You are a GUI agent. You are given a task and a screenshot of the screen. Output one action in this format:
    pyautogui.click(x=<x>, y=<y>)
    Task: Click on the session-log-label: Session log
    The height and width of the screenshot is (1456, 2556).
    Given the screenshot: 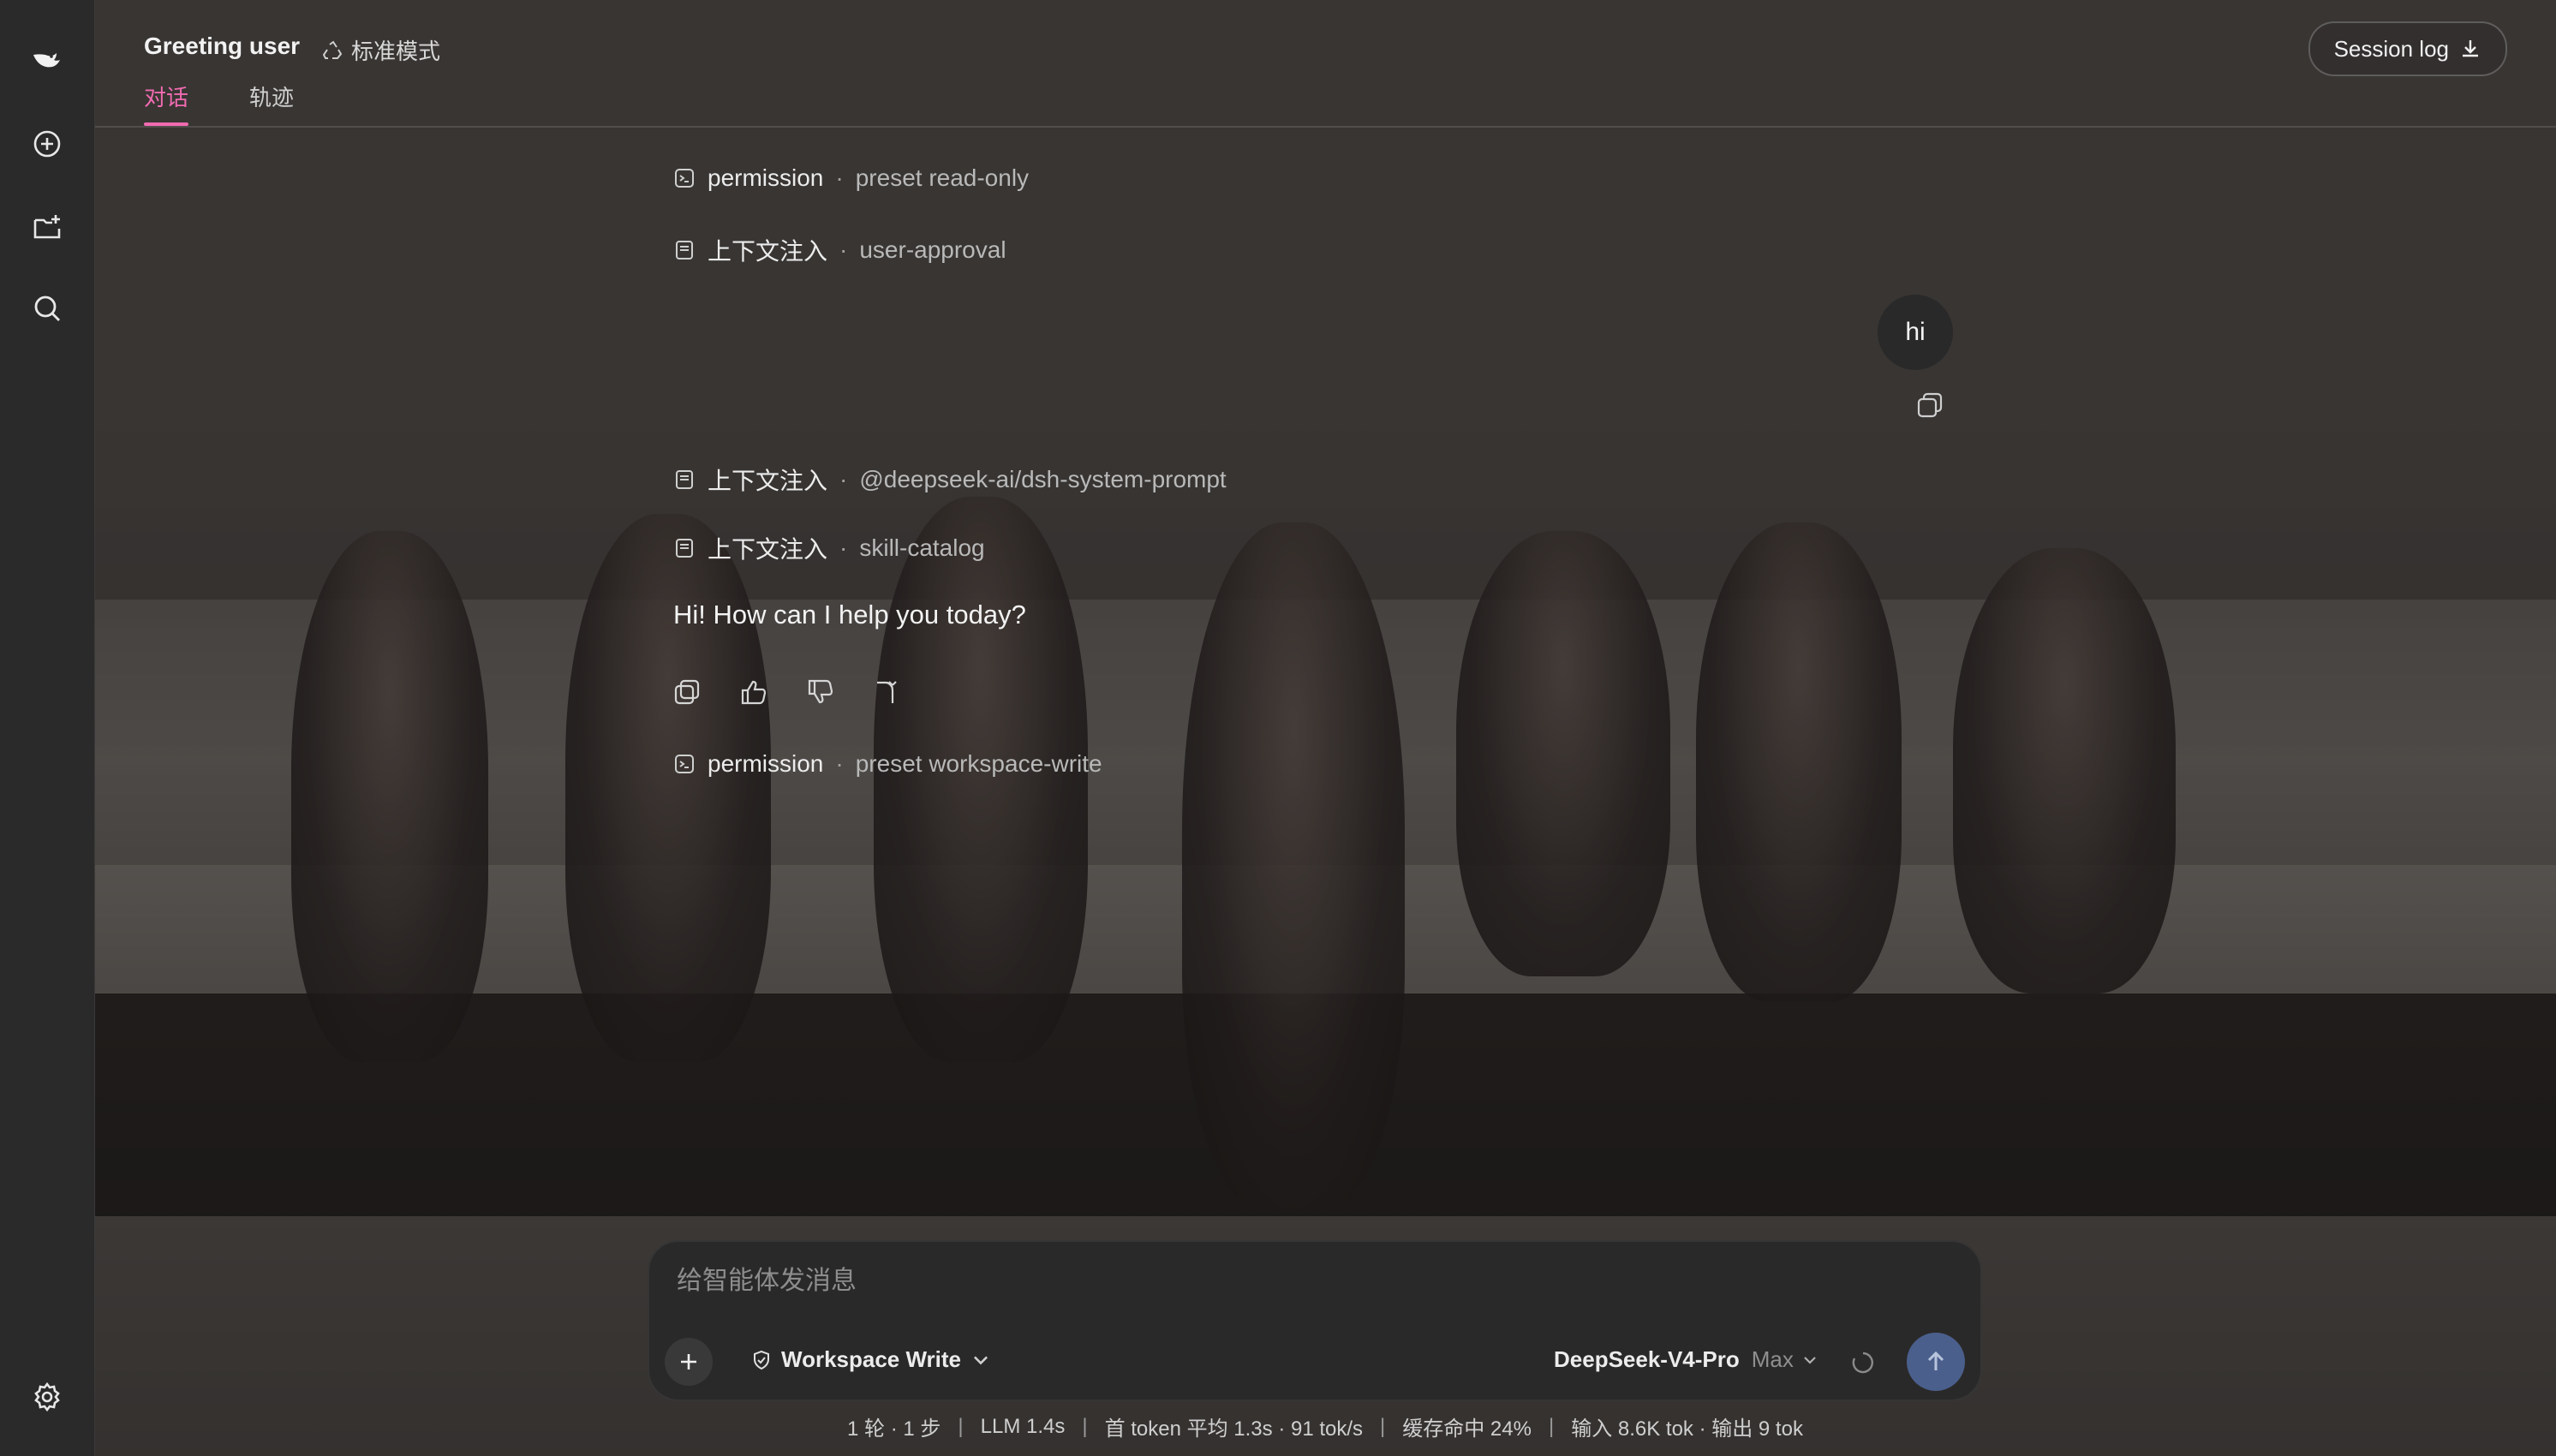 What is the action you would take?
    pyautogui.click(x=2391, y=48)
    